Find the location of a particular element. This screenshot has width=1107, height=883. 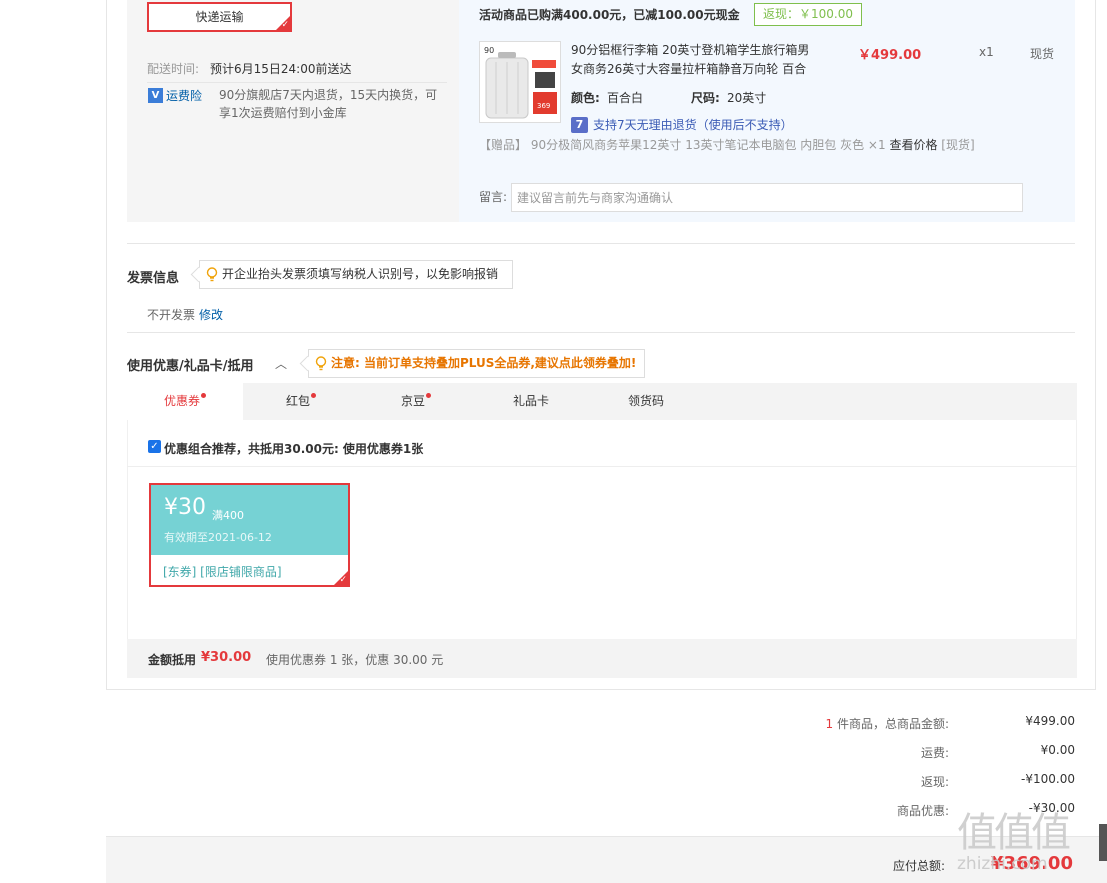

chevron-up-icon: ︿ is located at coordinates (281, 363).